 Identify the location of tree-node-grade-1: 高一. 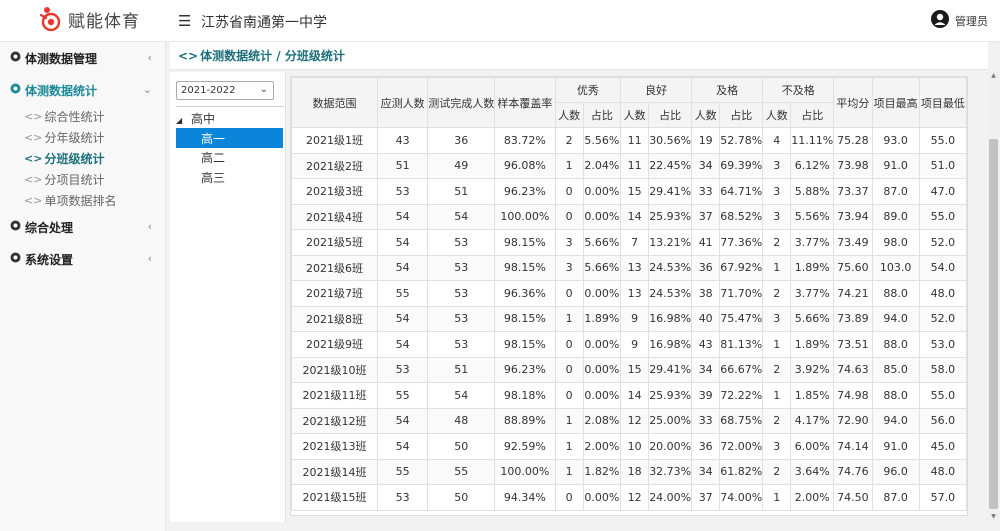
(229, 138).